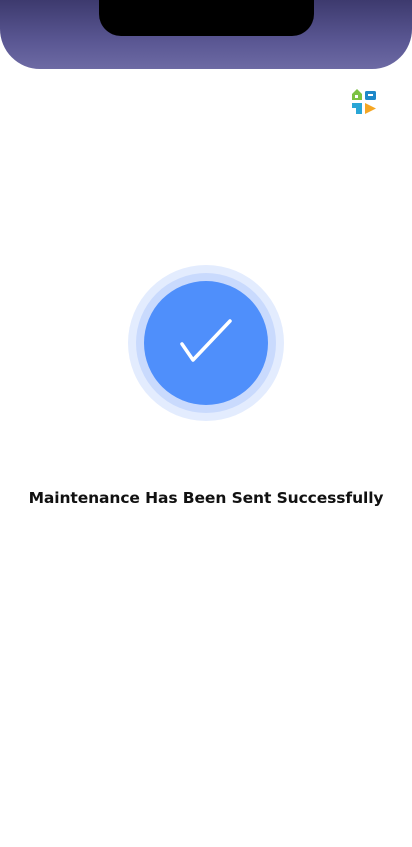 Image resolution: width=412 pixels, height=847 pixels. Describe the element at coordinates (206, 498) in the screenshot. I see `success-message: Maintenance Has Been Sent Successfully` at that location.